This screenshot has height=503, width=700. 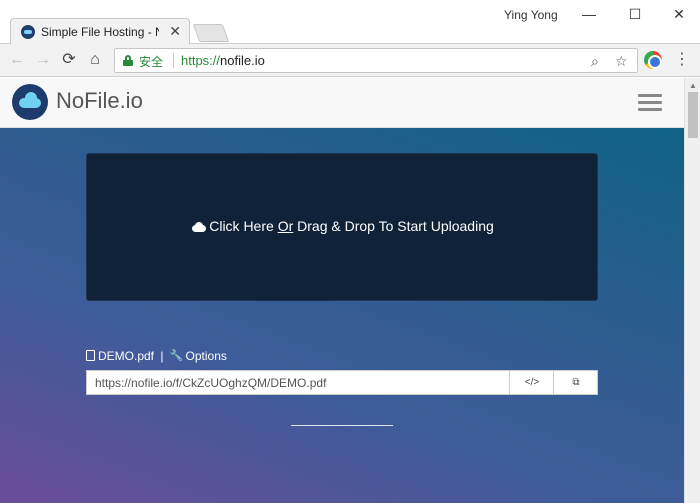 I want to click on page-scrollbar: ▲, so click(x=692, y=290).